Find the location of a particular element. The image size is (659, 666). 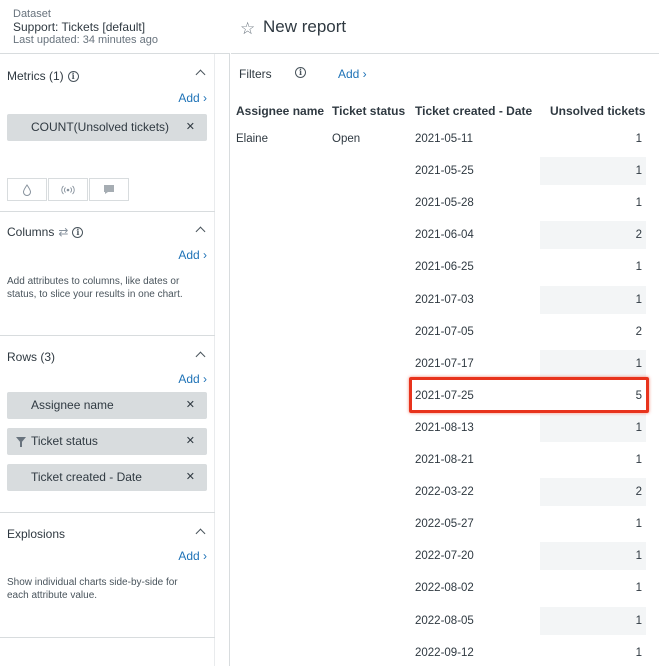

rows-title: Rows (3) is located at coordinates (31, 357).